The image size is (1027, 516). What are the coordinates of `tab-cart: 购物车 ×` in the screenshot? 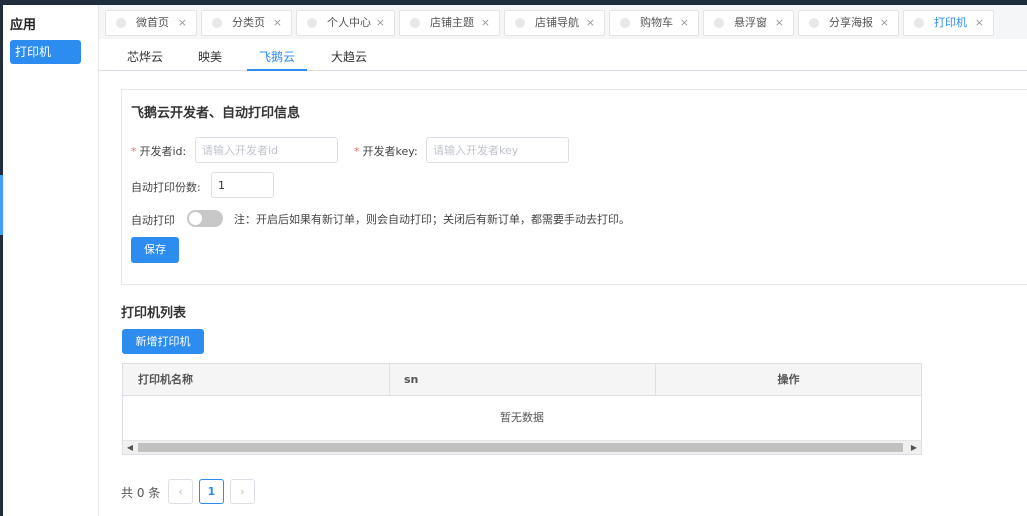 It's located at (654, 23).